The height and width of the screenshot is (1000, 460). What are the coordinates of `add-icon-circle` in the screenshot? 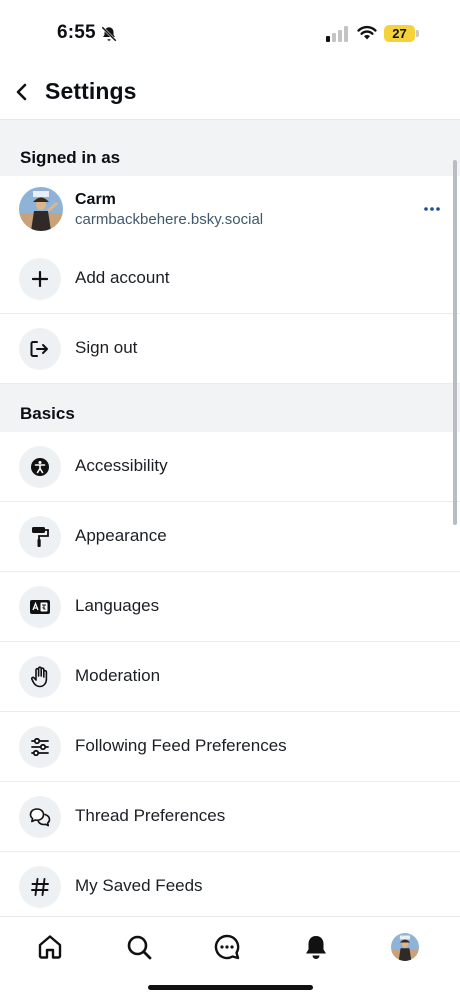 It's located at (40, 279).